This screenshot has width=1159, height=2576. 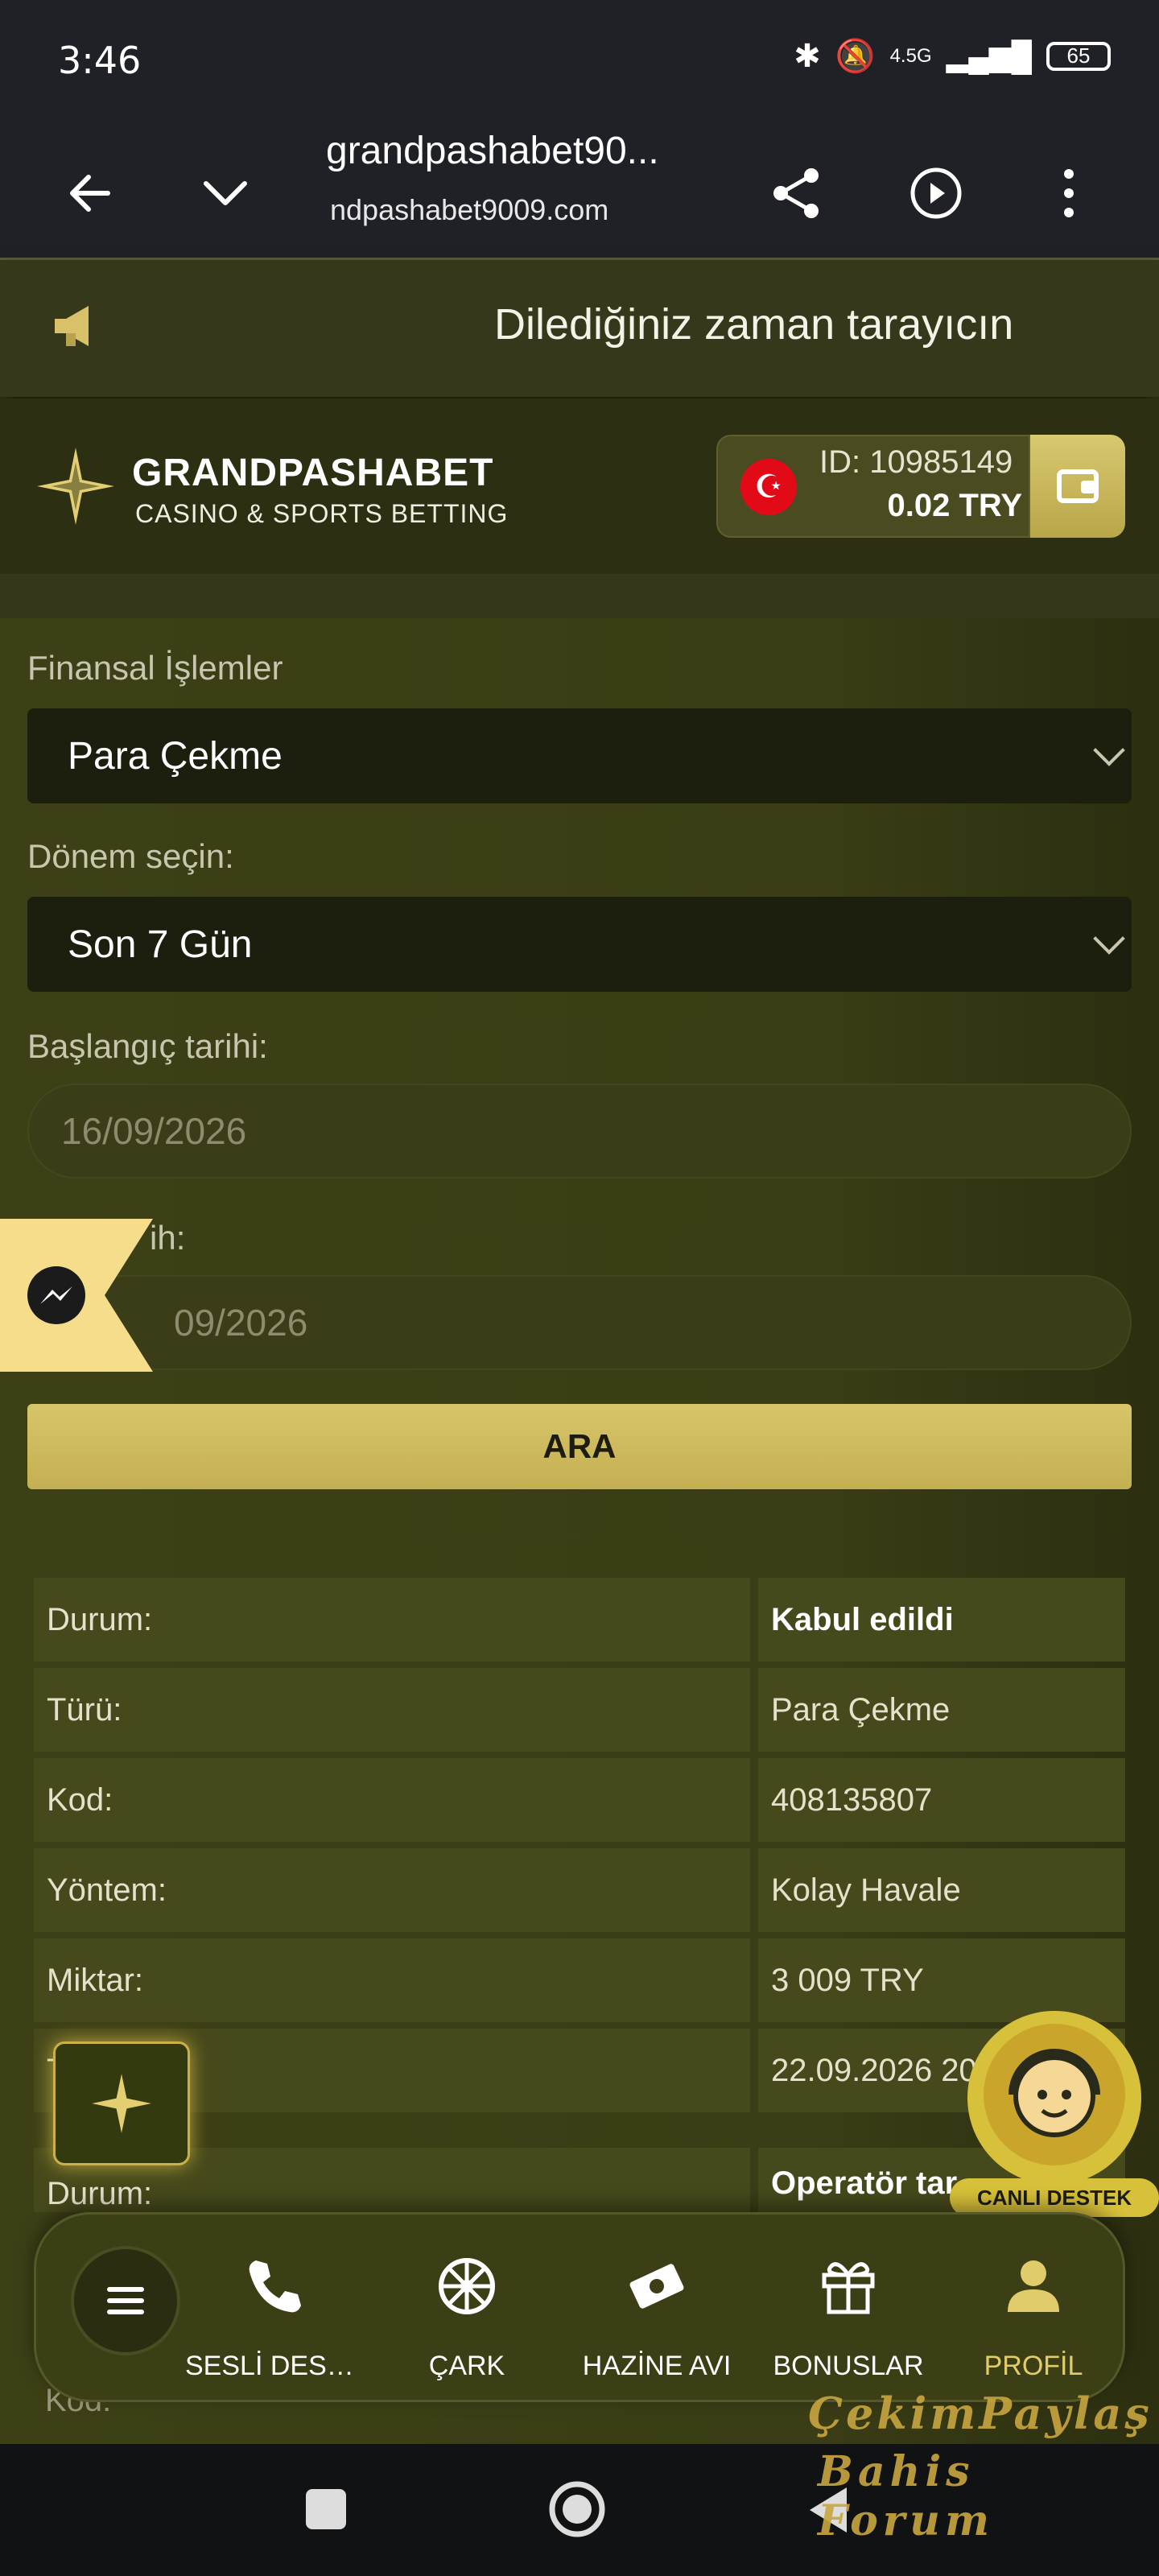 What do you see at coordinates (392, 1800) in the screenshot?
I see `table-row-label: Kod:` at bounding box center [392, 1800].